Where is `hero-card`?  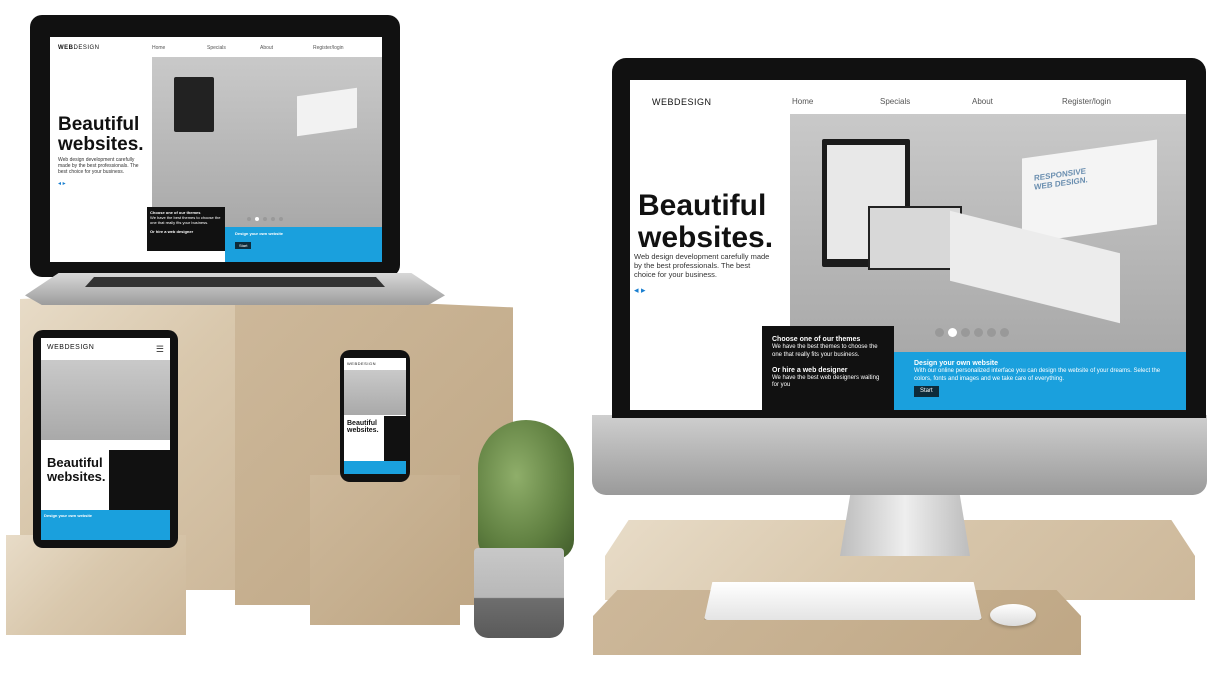
hero-card is located at coordinates (327, 112).